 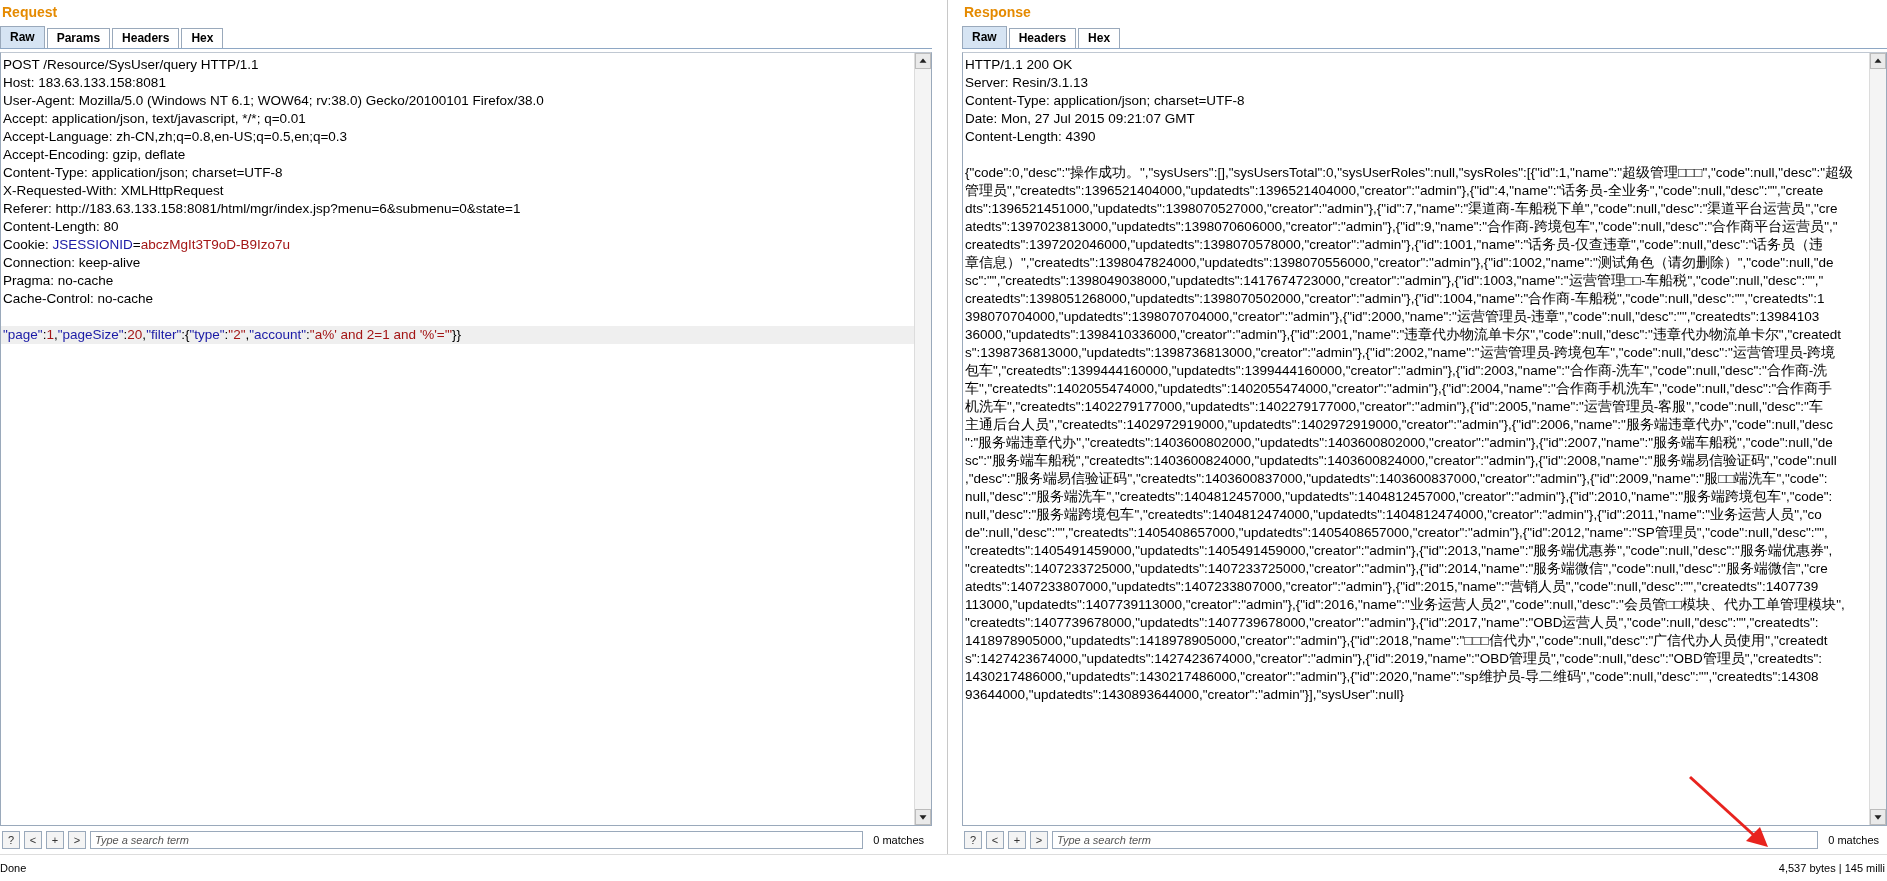 What do you see at coordinates (1080, 119) in the screenshot?
I see `code-line: Date: Mon, 27 Jul 2015 09:21:07 GMT` at bounding box center [1080, 119].